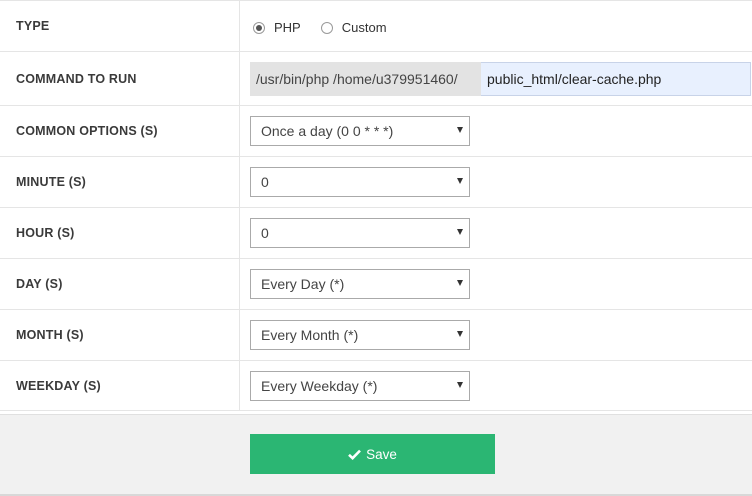 Image resolution: width=752 pixels, height=496 pixels. Describe the element at coordinates (265, 182) in the screenshot. I see `minute-value: 0` at that location.